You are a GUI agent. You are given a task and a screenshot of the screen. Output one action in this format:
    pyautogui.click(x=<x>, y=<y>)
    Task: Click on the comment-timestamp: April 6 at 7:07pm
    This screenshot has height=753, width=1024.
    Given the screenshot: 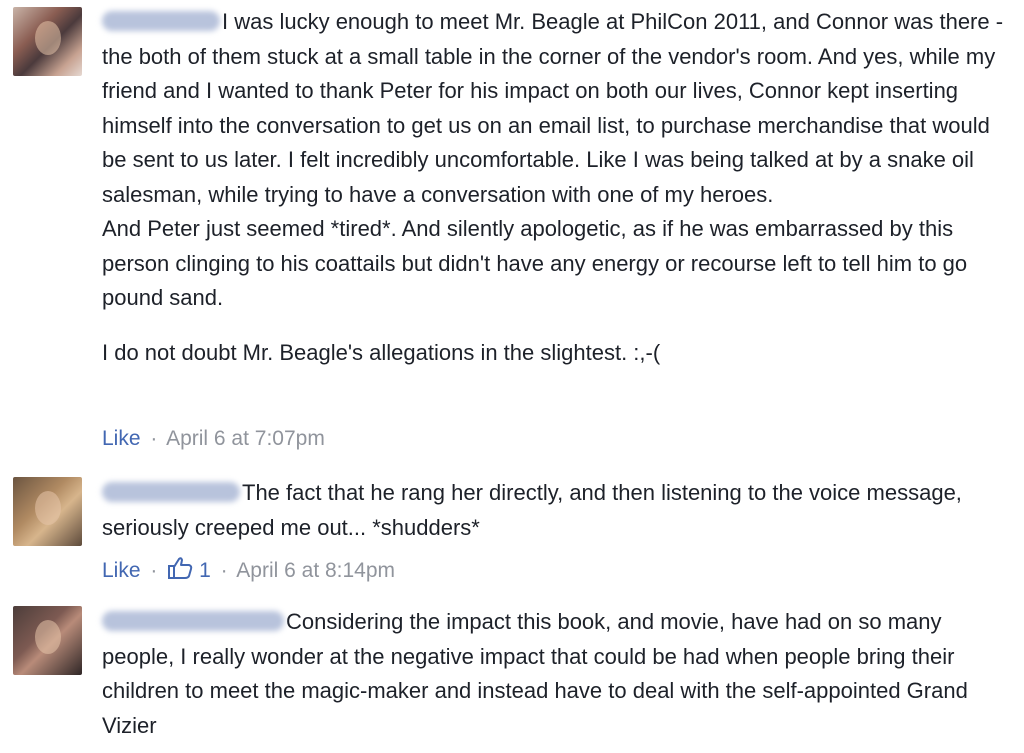 What is the action you would take?
    pyautogui.click(x=245, y=438)
    